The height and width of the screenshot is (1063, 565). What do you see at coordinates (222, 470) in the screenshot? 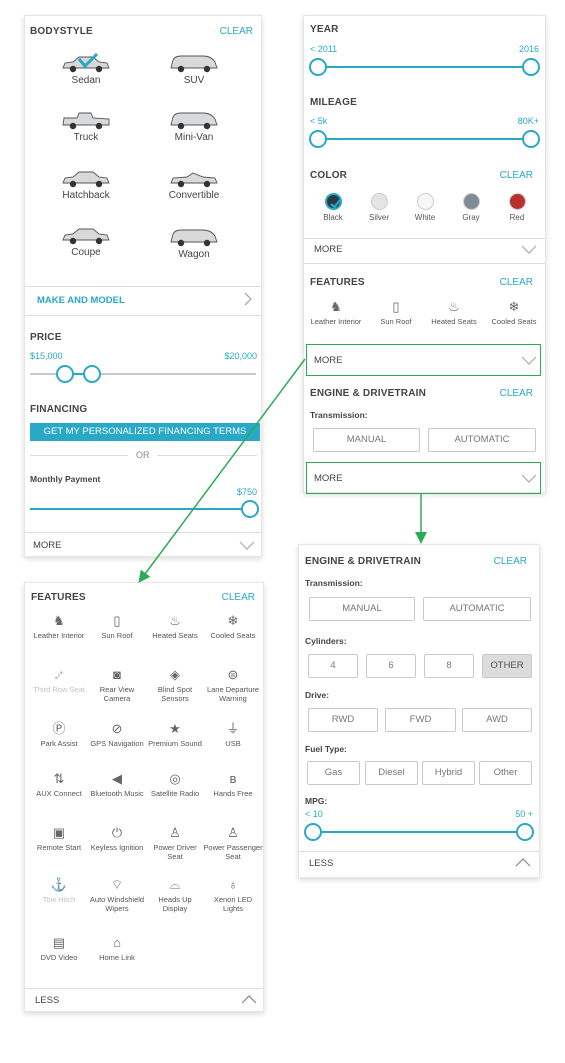
I see `arrow-to-features` at bounding box center [222, 470].